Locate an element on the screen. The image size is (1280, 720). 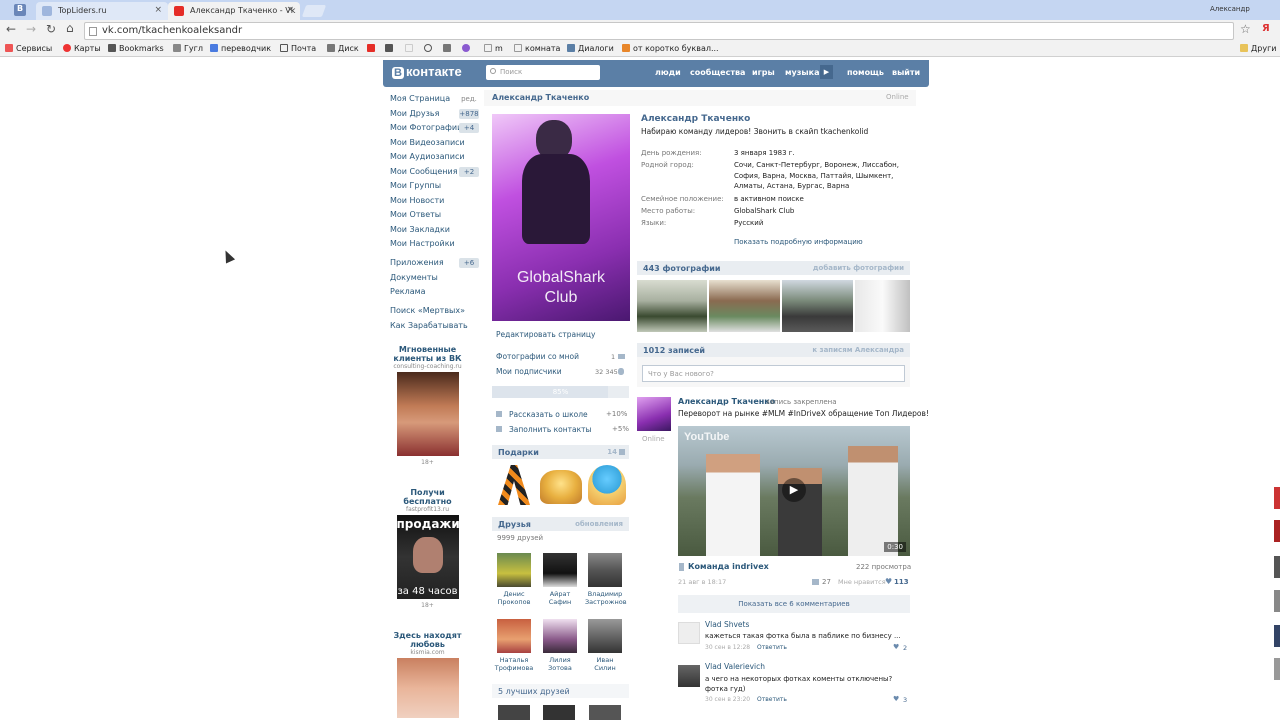
posts-header: 1012 записей к записям Александра is located at coordinates (773, 350).